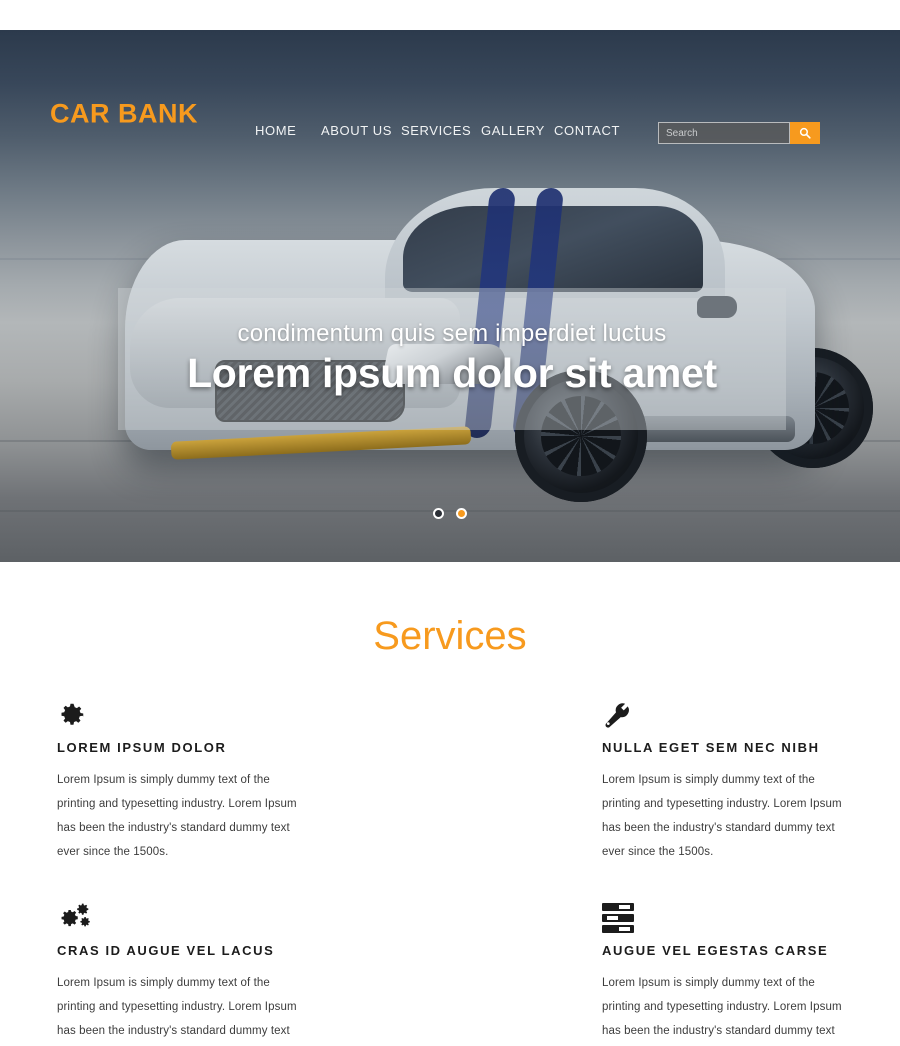  Describe the element at coordinates (124, 114) in the screenshot. I see `site-logo: CAR BANK` at that location.